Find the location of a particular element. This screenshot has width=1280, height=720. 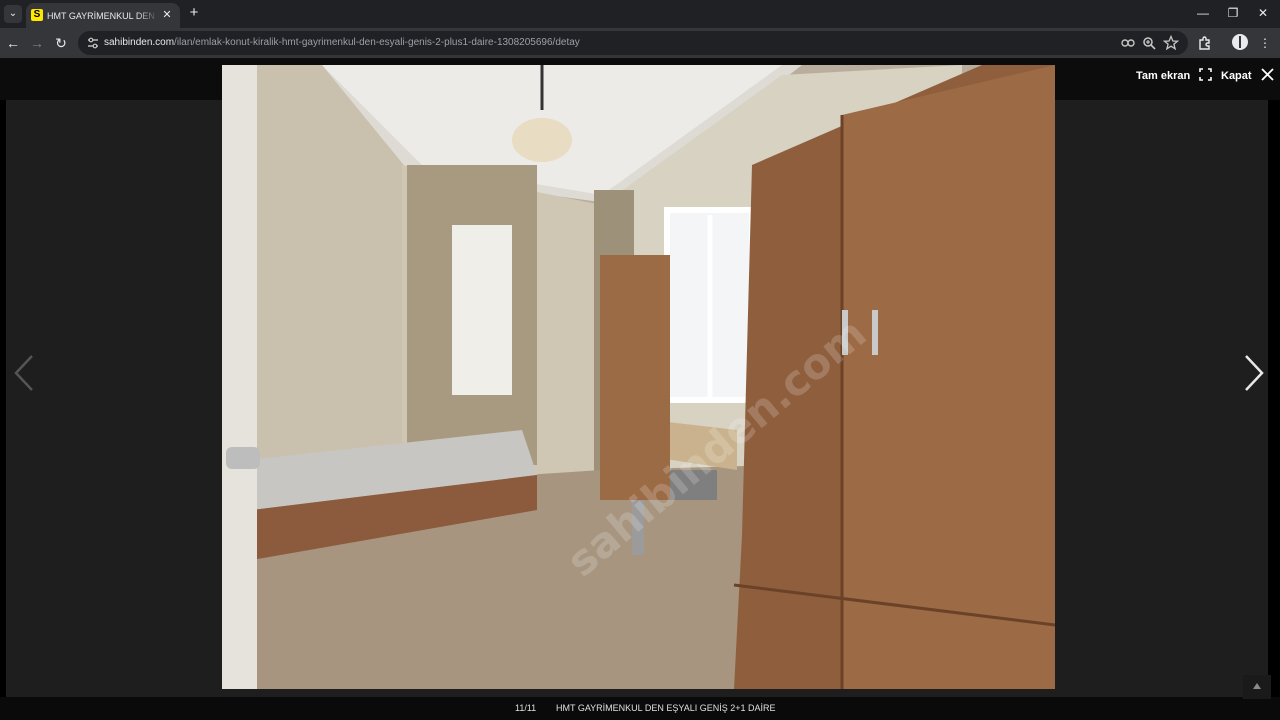

site-favicon-icon: S is located at coordinates (37, 15).